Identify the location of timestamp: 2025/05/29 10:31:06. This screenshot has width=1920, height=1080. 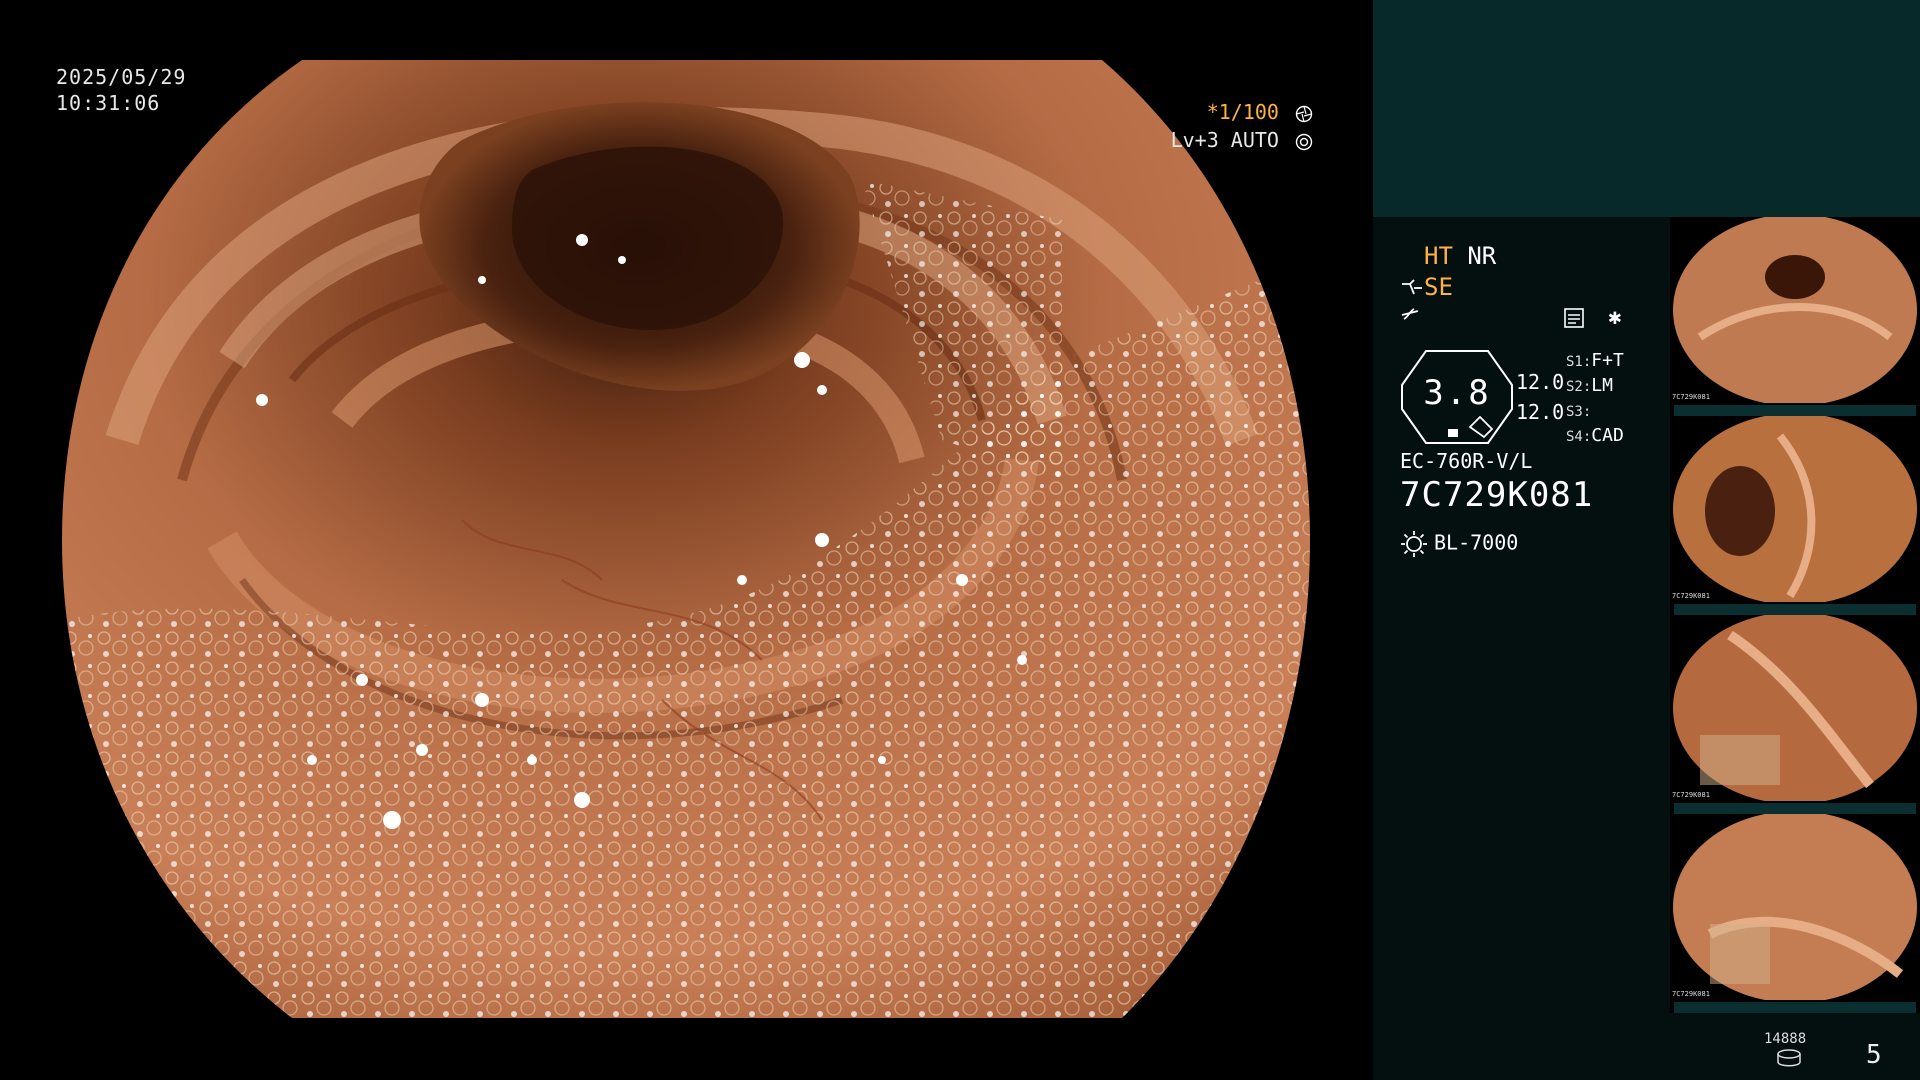
(121, 90).